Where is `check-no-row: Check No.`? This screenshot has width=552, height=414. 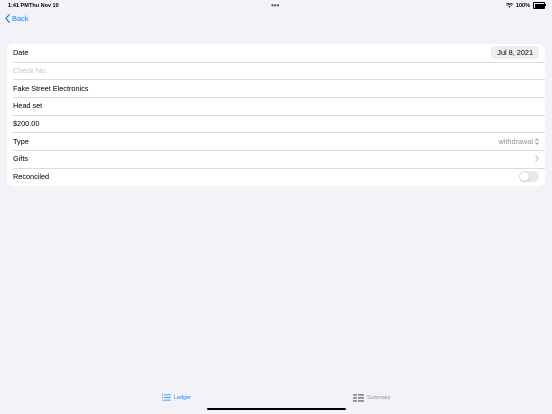
check-no-row: Check No. is located at coordinates (276, 70).